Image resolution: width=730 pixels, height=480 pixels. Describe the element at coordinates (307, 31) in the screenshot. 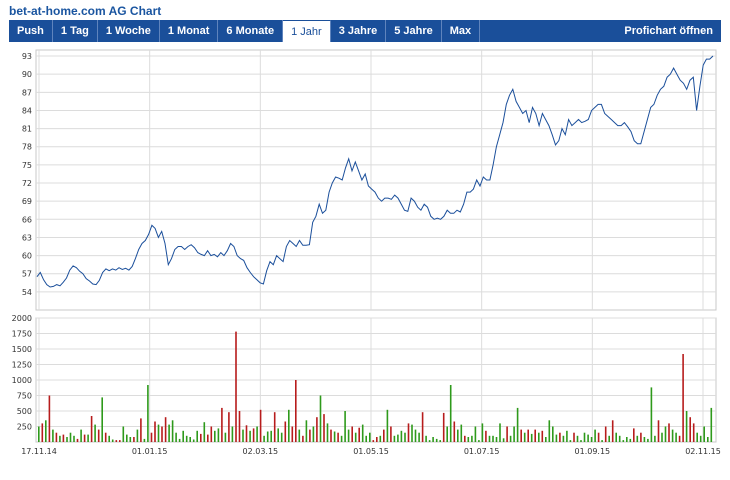

I see `tab-1-jahr: 1 Jahr` at that location.